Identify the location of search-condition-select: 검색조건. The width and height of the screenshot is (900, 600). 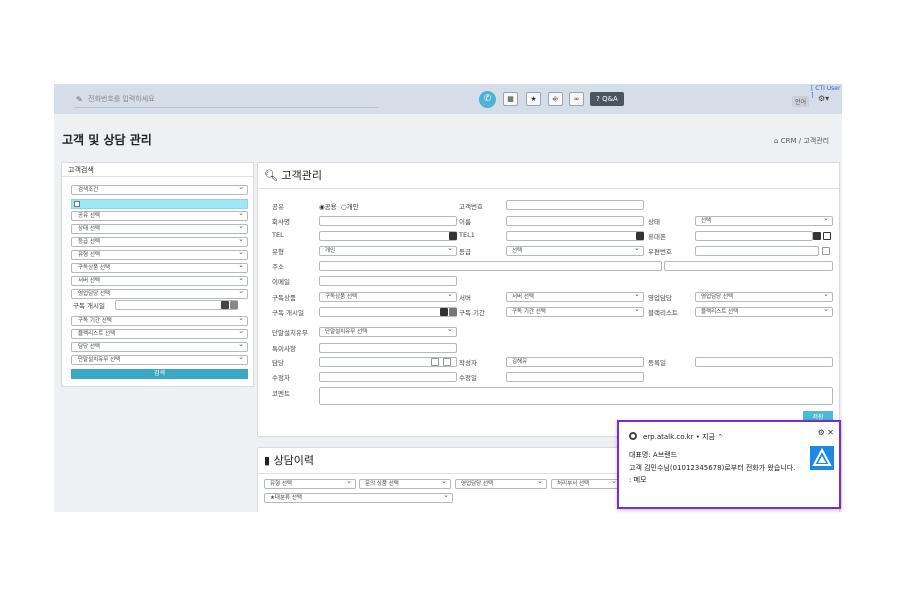
(159, 189).